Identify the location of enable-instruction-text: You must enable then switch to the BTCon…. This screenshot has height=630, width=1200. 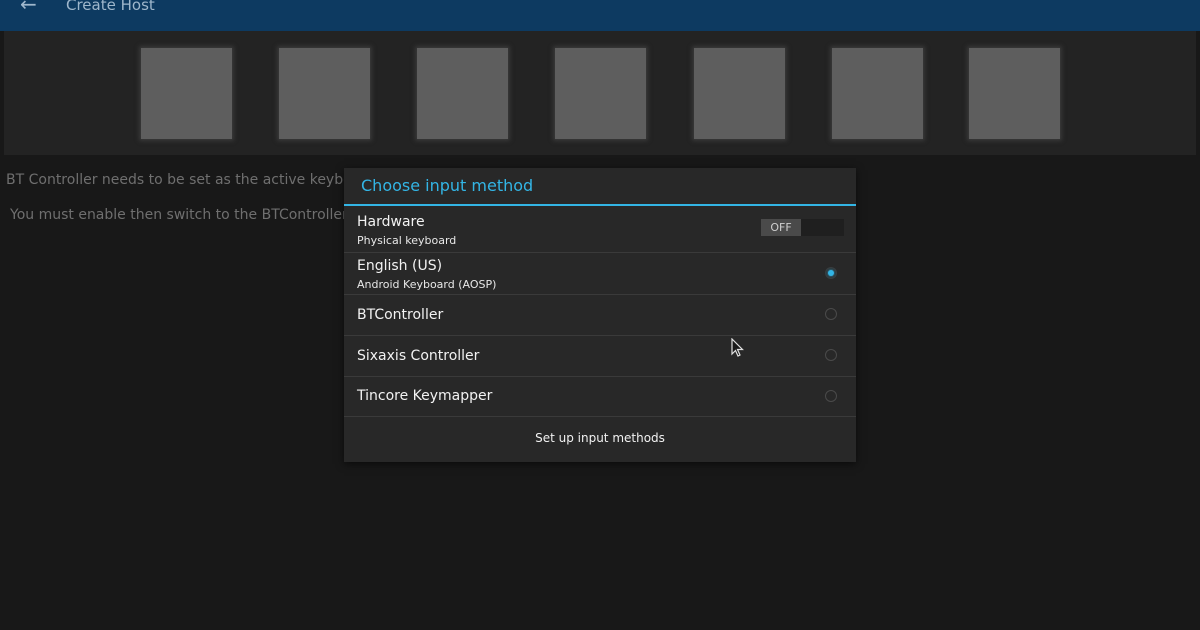
(179, 215).